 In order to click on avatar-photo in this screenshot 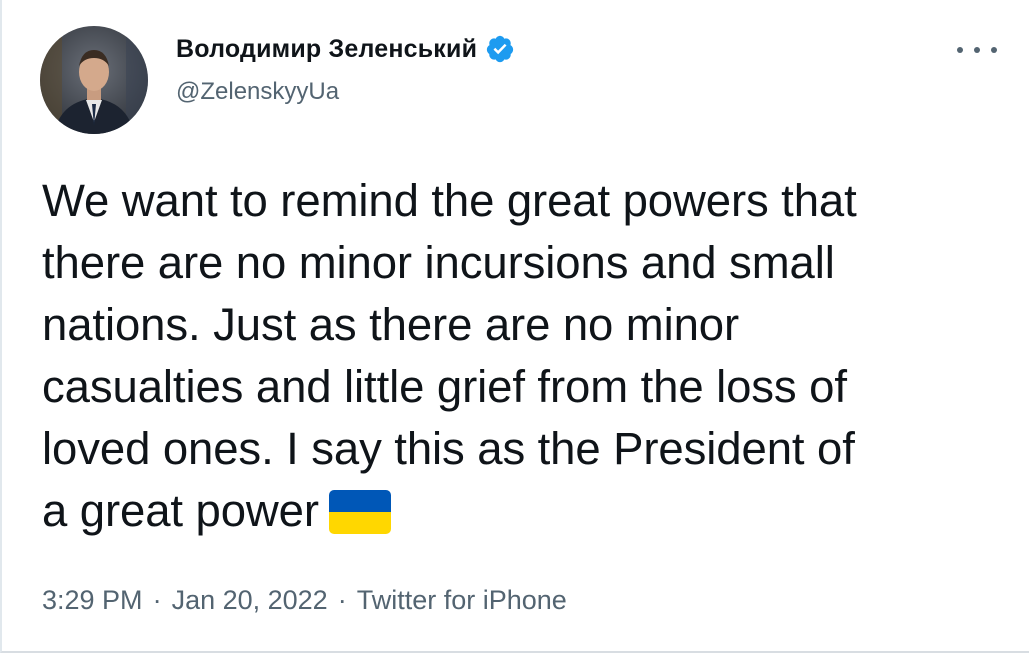, I will do `click(94, 80)`.